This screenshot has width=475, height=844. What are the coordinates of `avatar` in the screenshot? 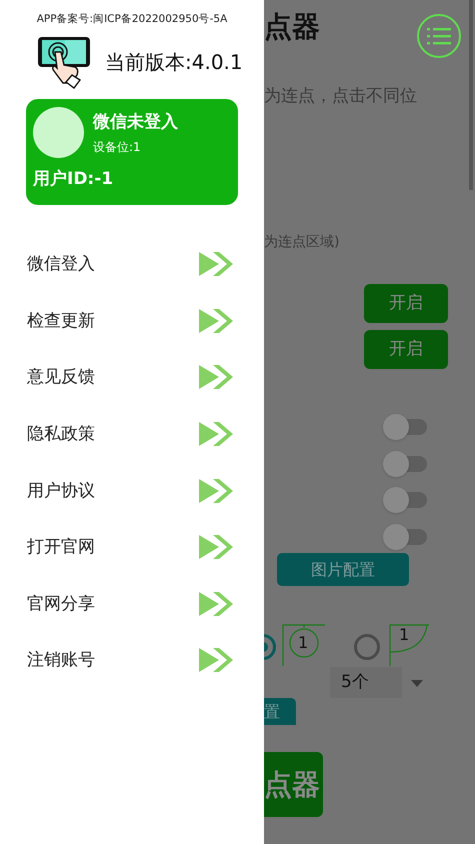 It's located at (58, 132).